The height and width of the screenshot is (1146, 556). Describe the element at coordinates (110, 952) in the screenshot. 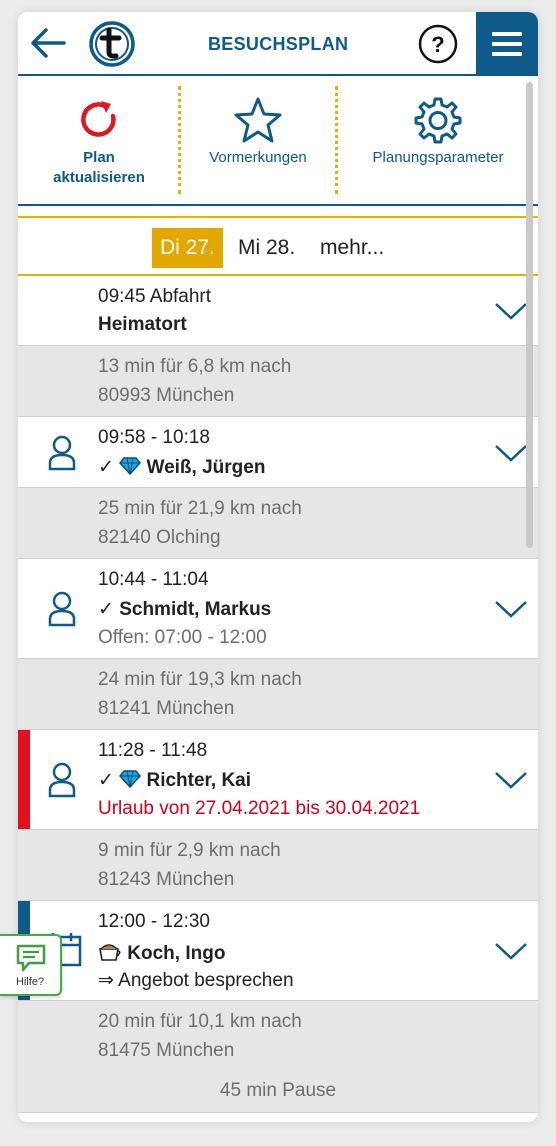

I see `coffee-cup-icon` at that location.